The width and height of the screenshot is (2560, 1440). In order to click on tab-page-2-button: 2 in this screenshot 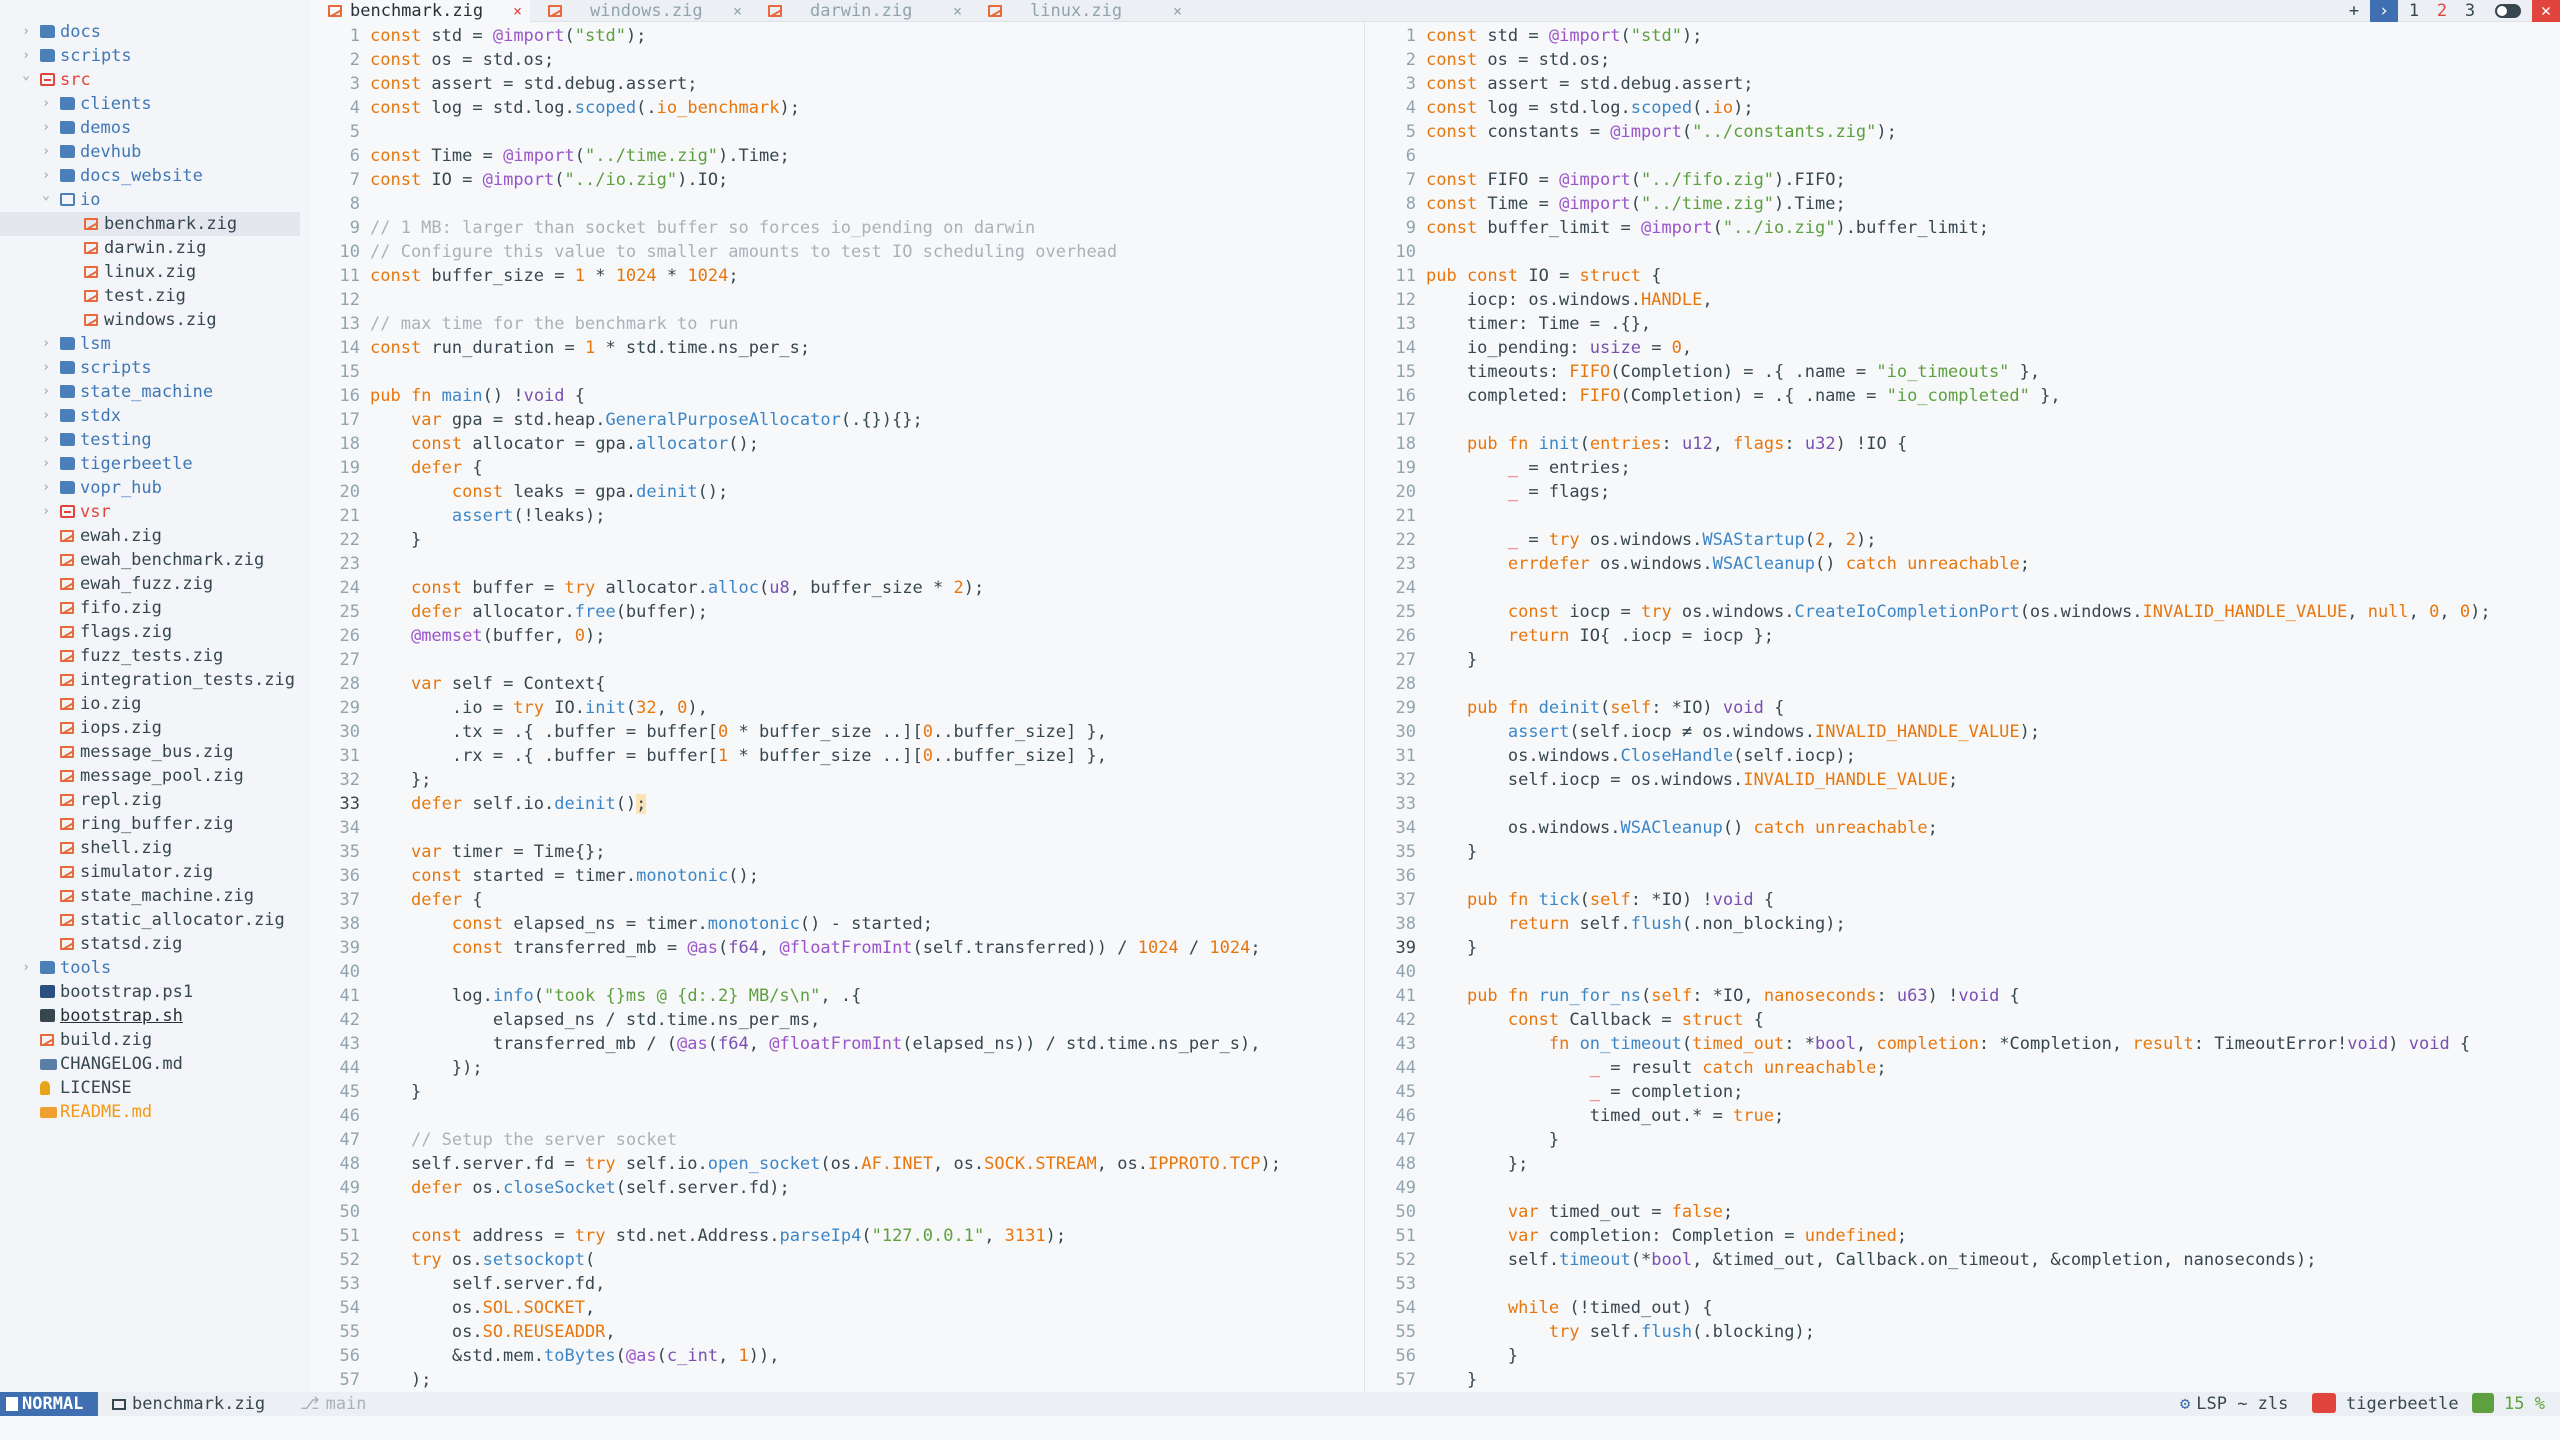, I will do `click(2442, 11)`.